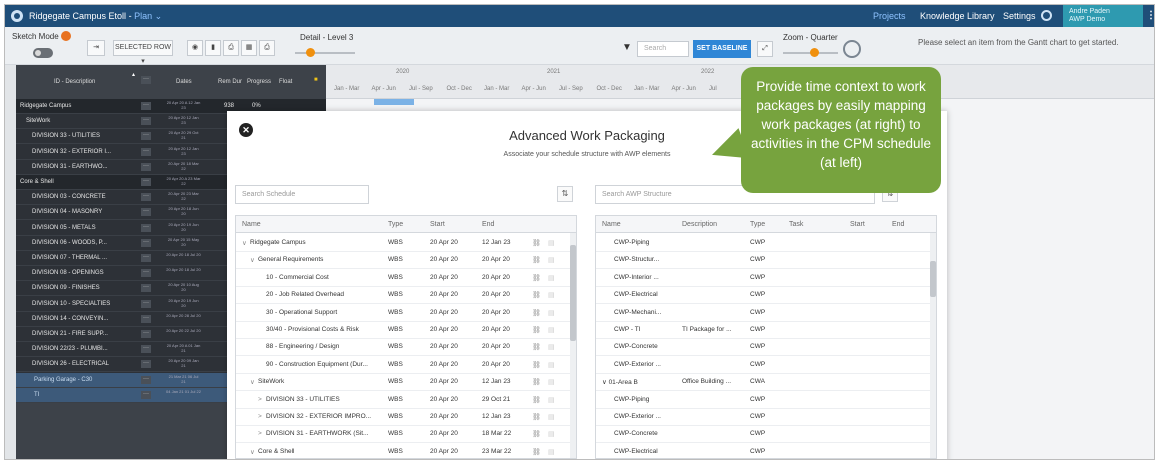 This screenshot has height=465, width=1160. What do you see at coordinates (184, 82) in the screenshot?
I see `col-dates: Dates` at bounding box center [184, 82].